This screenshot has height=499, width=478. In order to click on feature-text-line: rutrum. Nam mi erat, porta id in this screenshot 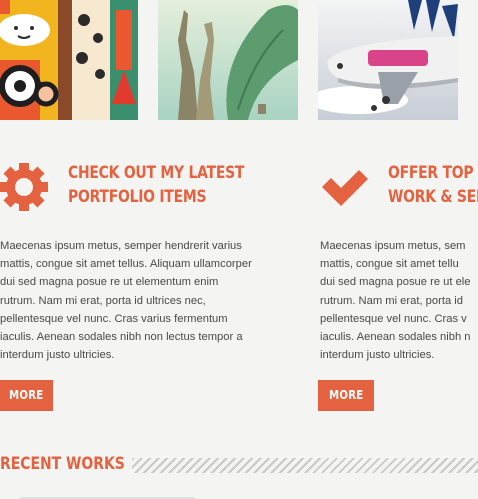, I will do `click(391, 300)`.